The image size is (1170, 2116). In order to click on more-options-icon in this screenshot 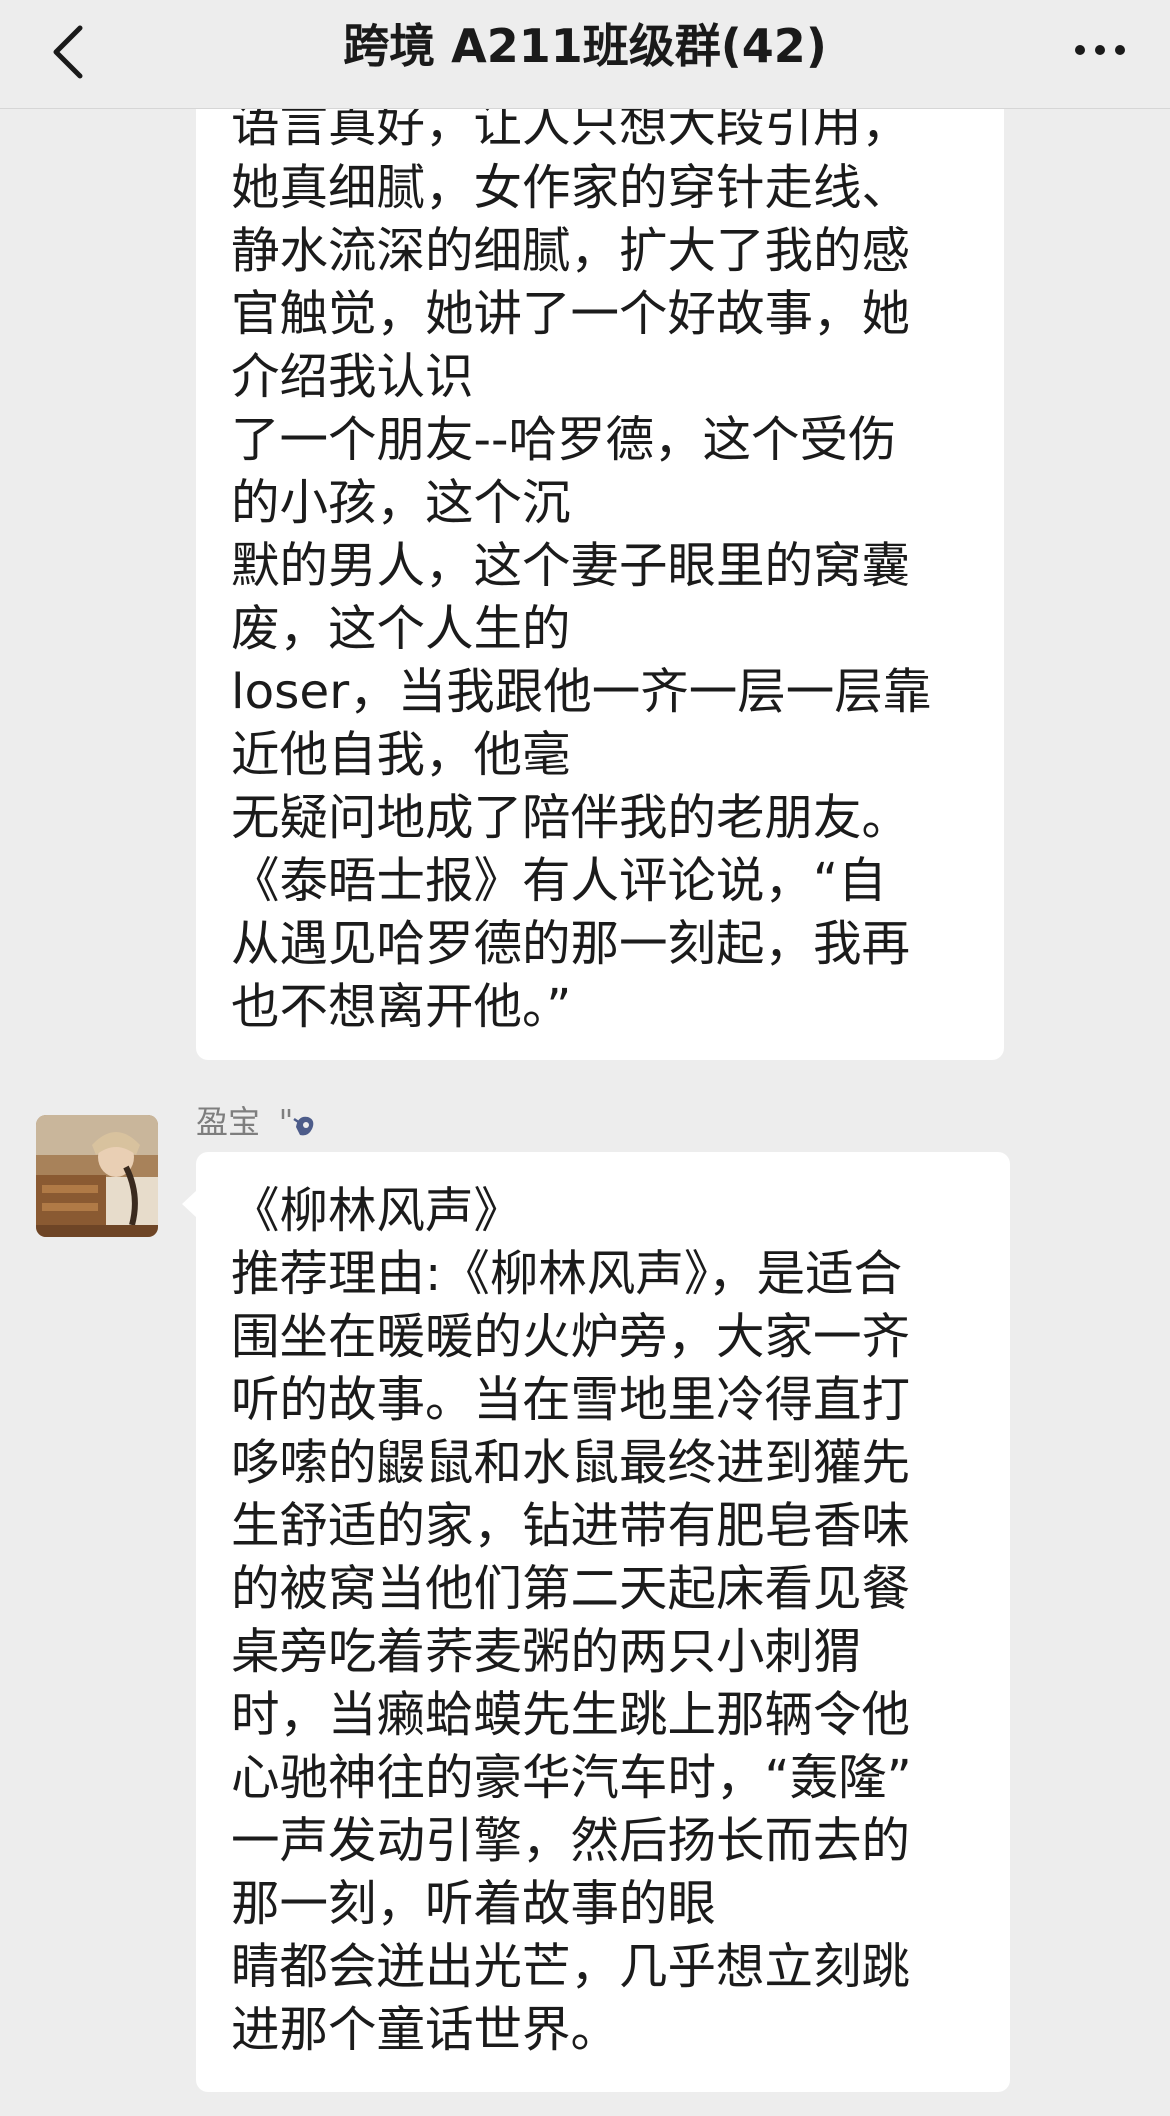, I will do `click(1100, 50)`.